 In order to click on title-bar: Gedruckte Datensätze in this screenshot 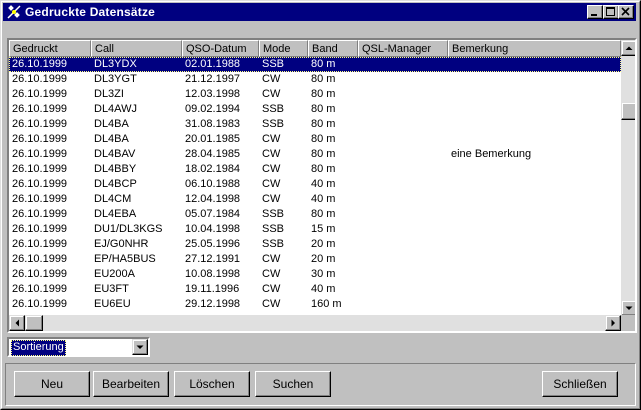, I will do `click(319, 12)`.